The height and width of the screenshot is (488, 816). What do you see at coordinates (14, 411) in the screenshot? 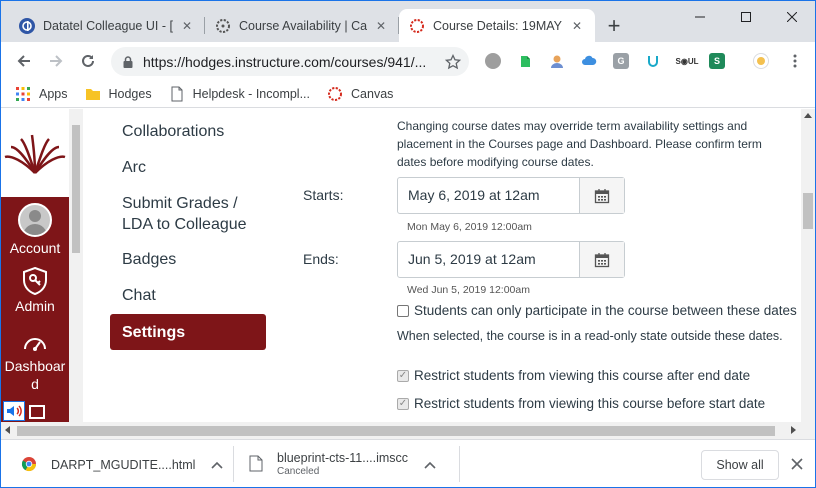
I see `read-aloud-icon` at bounding box center [14, 411].